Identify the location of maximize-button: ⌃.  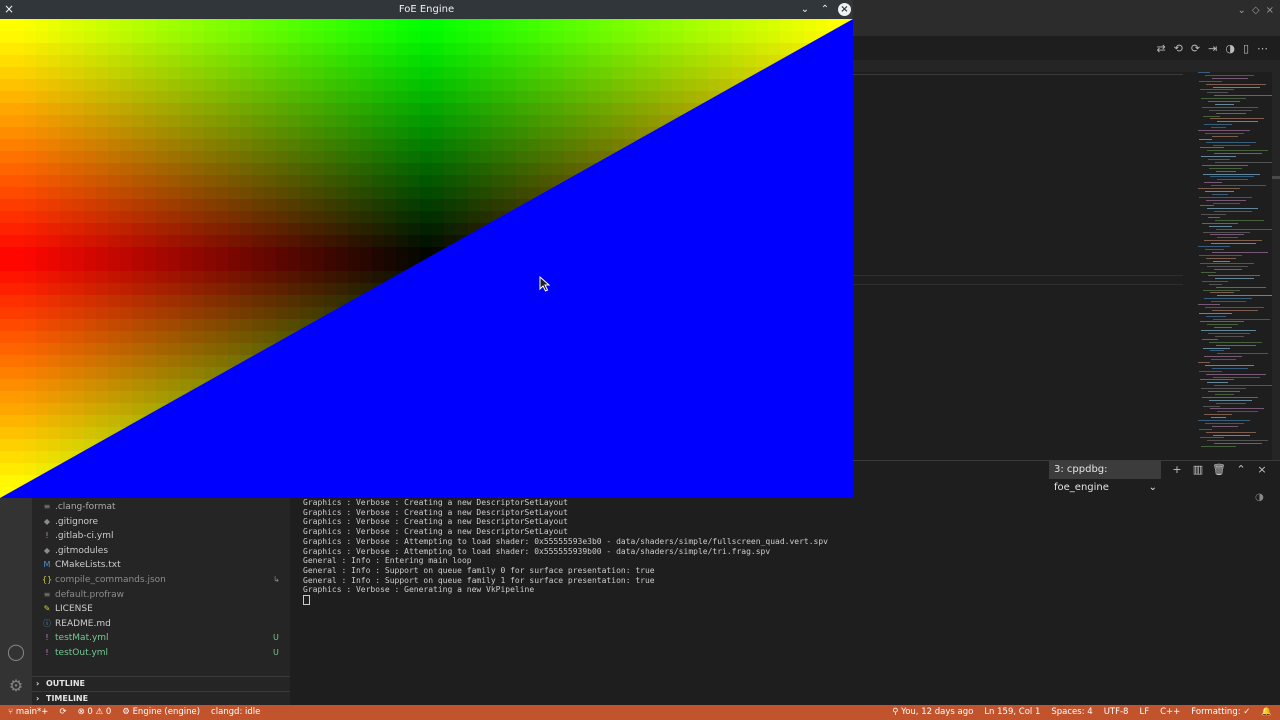
(825, 9).